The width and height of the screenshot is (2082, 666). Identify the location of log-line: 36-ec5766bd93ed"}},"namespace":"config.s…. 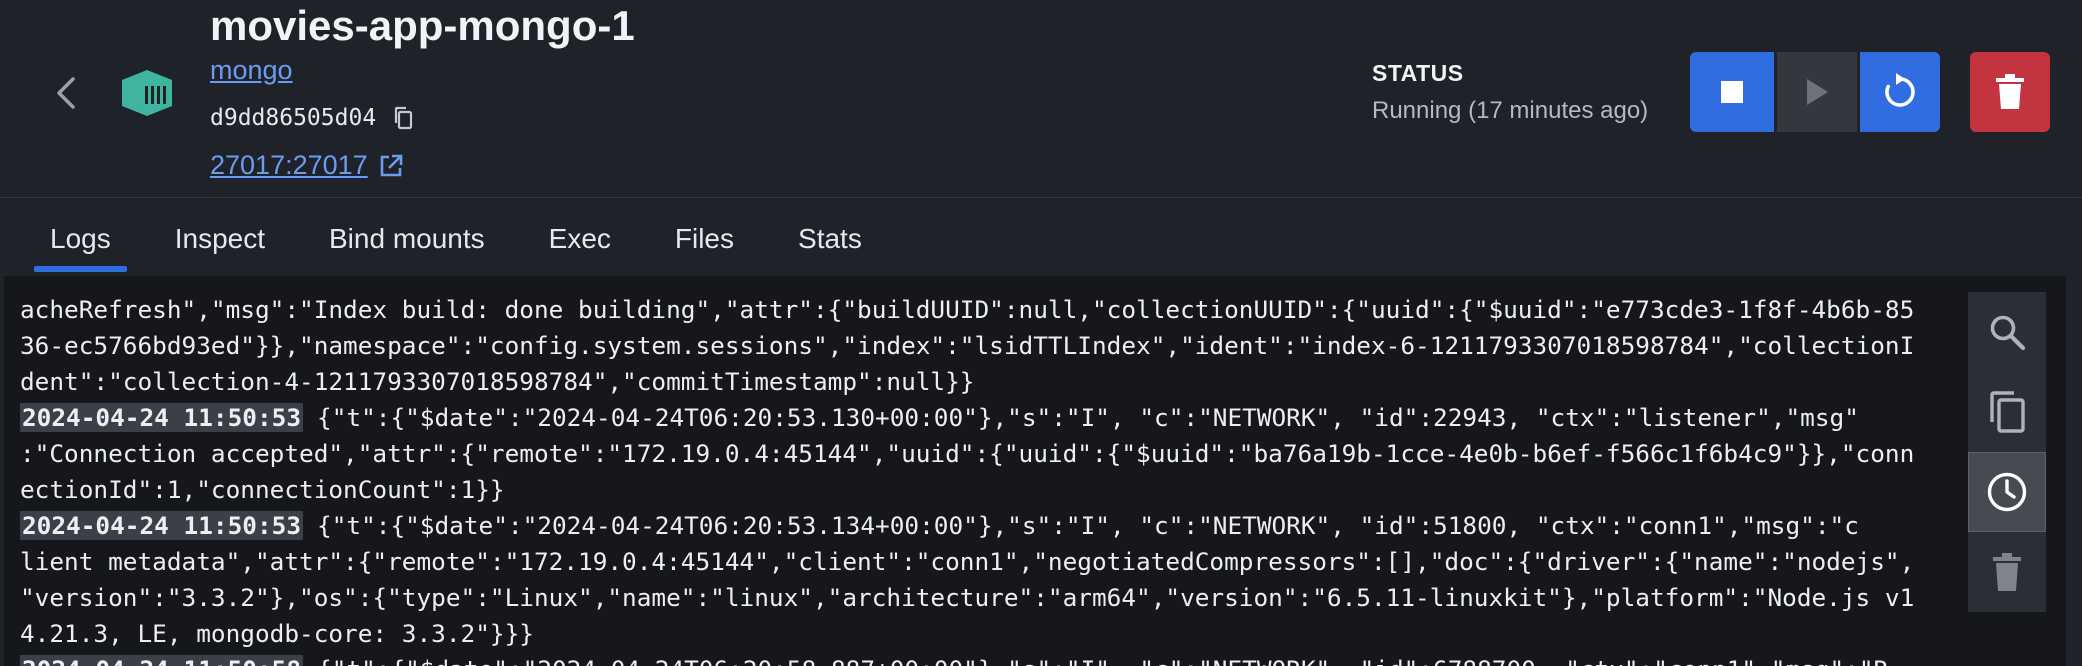
(992, 346).